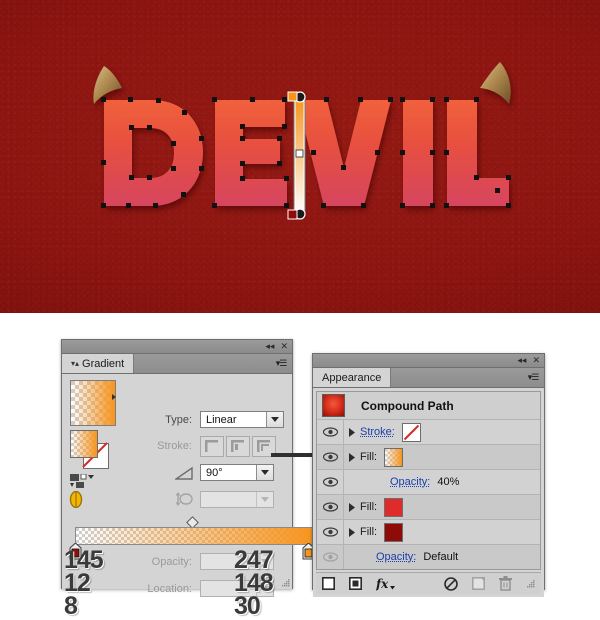 This screenshot has height=620, width=600. I want to click on right-stop-r-value: 247, so click(254, 560).